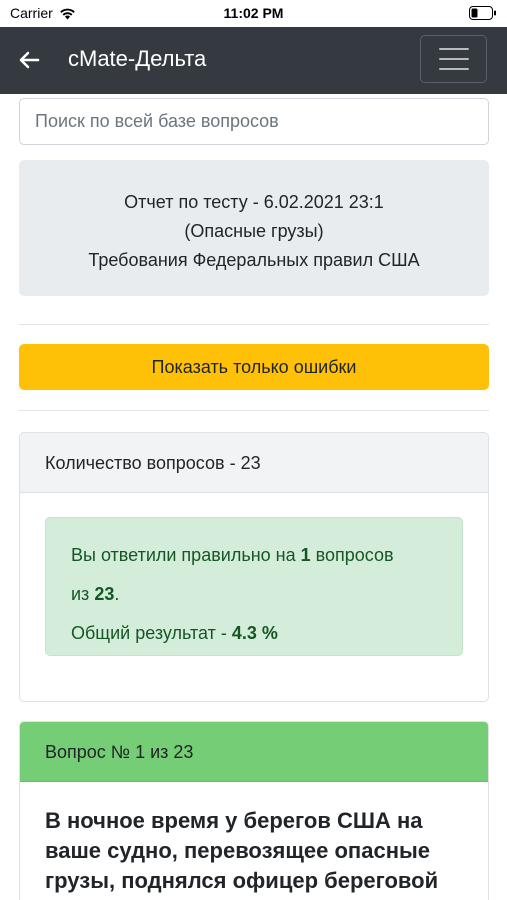 This screenshot has height=900, width=507. What do you see at coordinates (29, 60) in the screenshot?
I see `back-arrow-icon` at bounding box center [29, 60].